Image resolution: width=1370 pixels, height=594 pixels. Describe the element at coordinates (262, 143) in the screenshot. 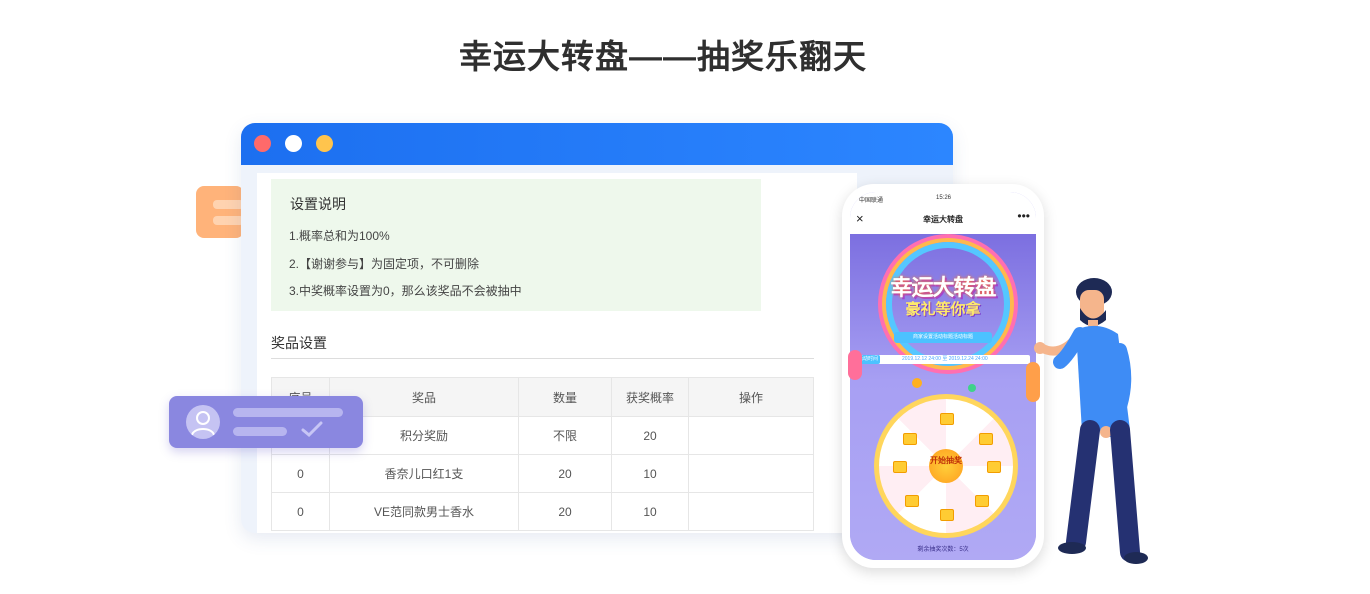

I see `close-window-dot-icon` at that location.